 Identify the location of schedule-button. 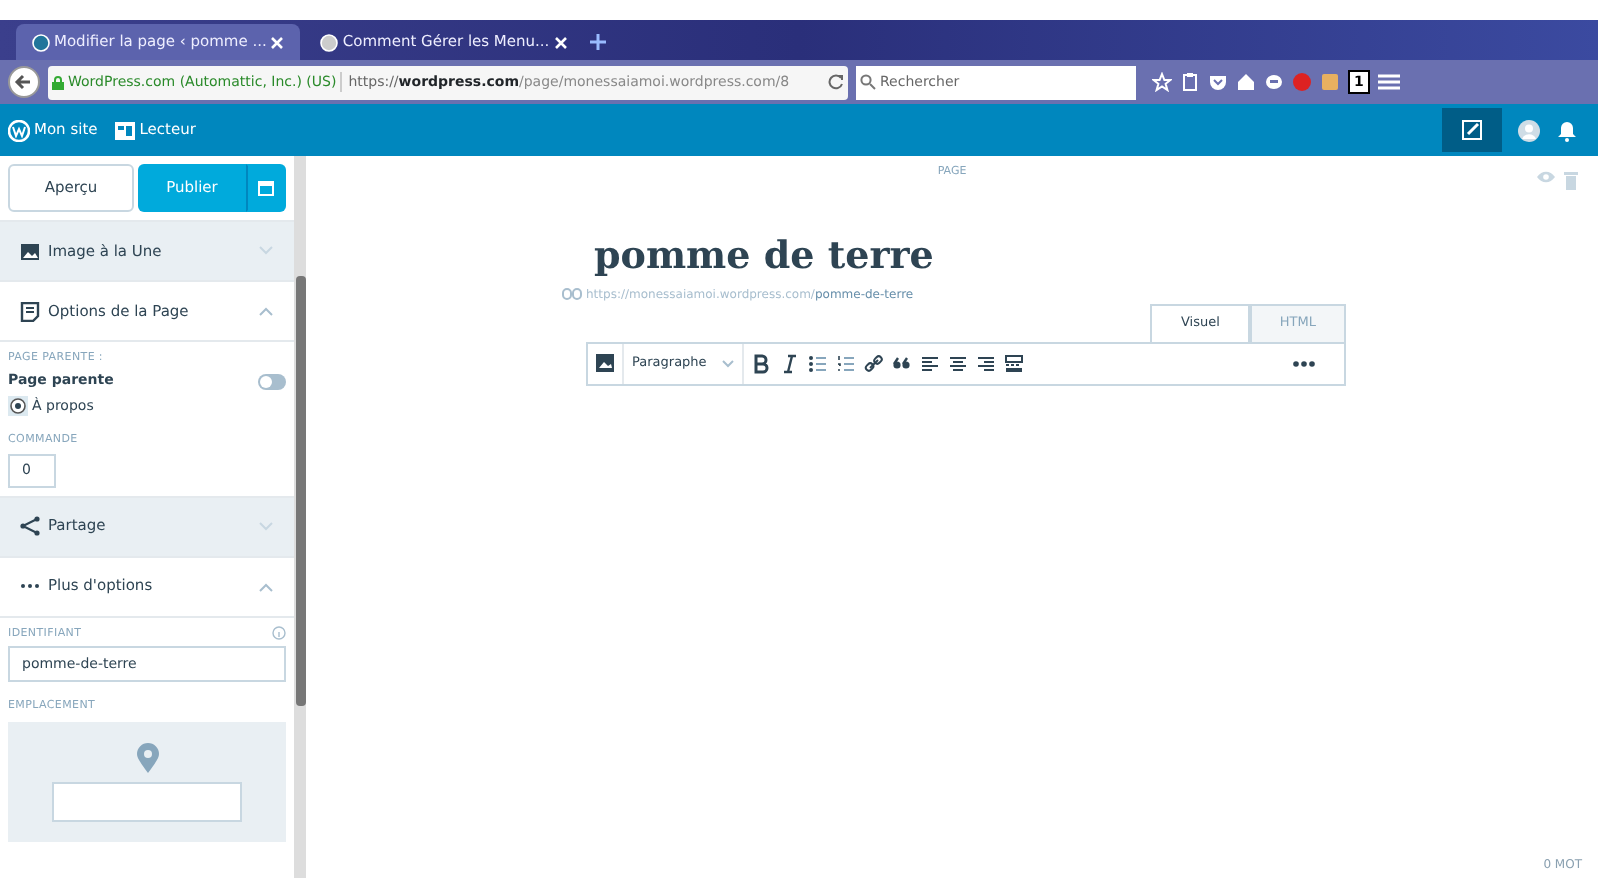
(266, 188).